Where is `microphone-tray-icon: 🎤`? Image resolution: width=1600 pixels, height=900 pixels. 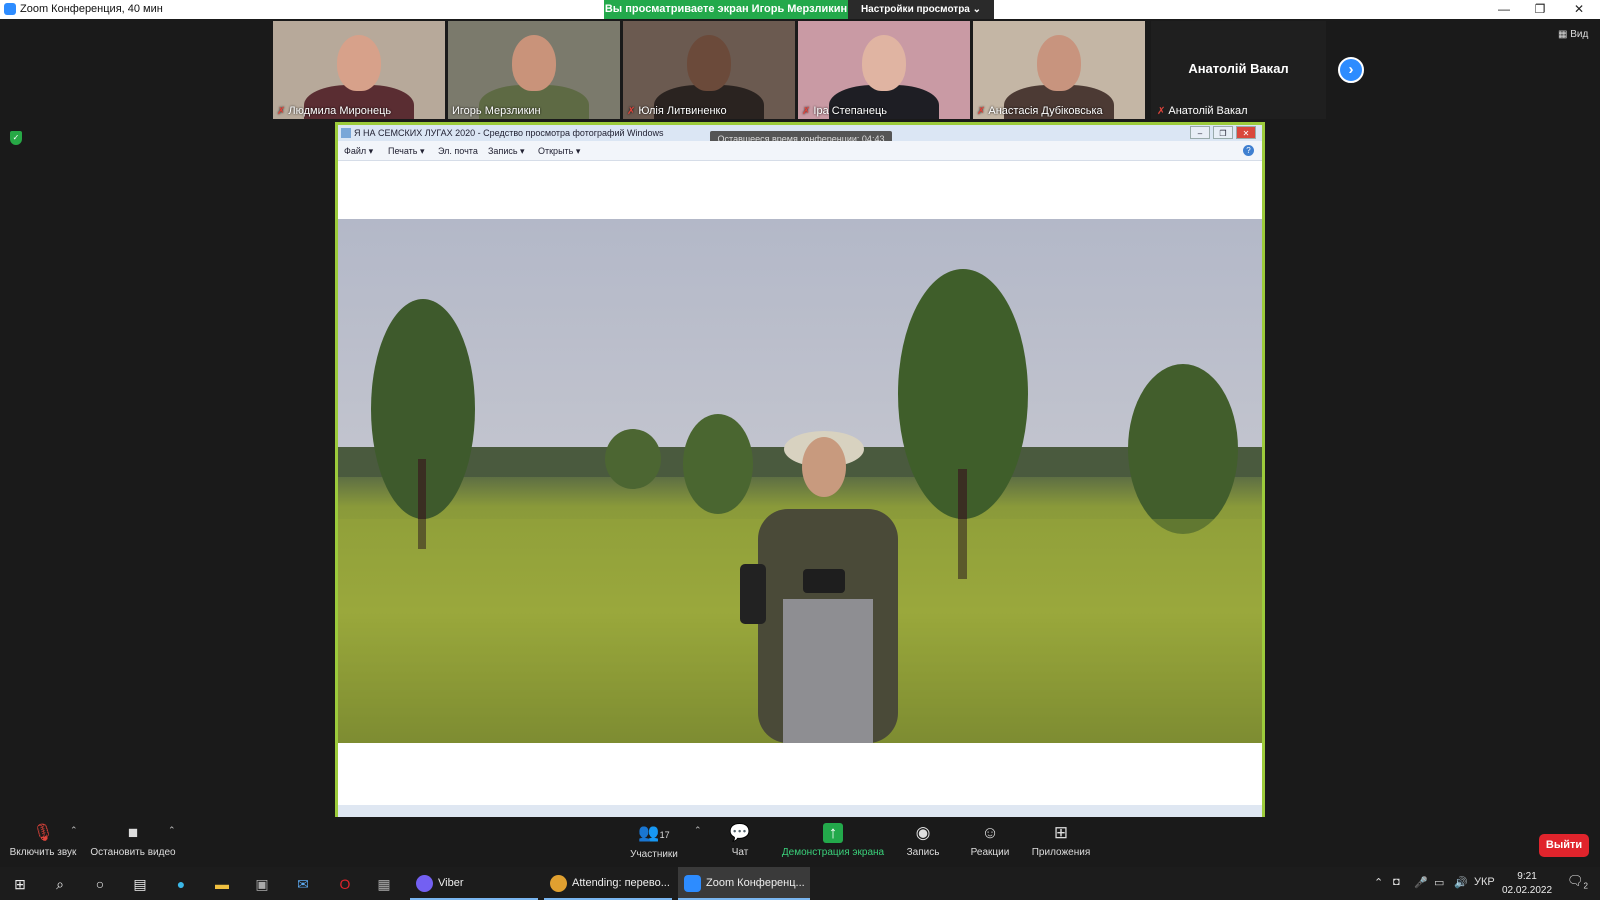
microphone-tray-icon: 🎤 is located at coordinates (1421, 882).